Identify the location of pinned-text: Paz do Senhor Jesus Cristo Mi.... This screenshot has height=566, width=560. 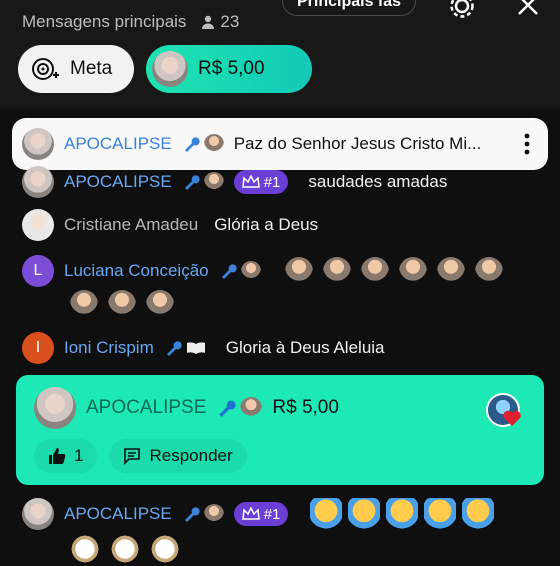
(357, 143).